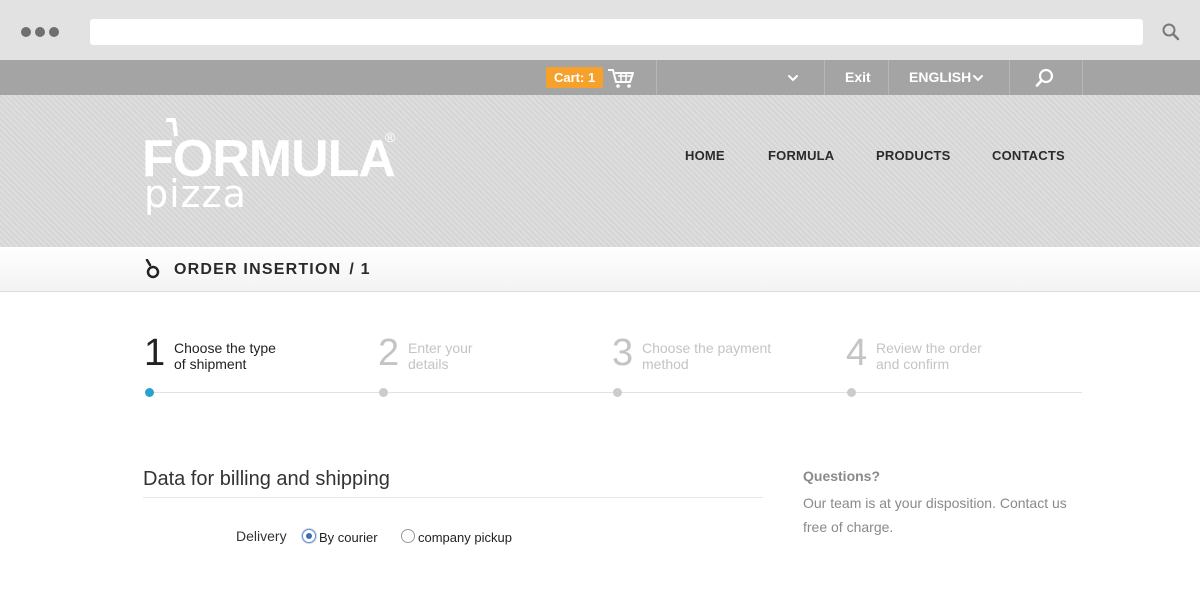  What do you see at coordinates (348, 537) in the screenshot?
I see `radio-label-by-courier: By courier` at bounding box center [348, 537].